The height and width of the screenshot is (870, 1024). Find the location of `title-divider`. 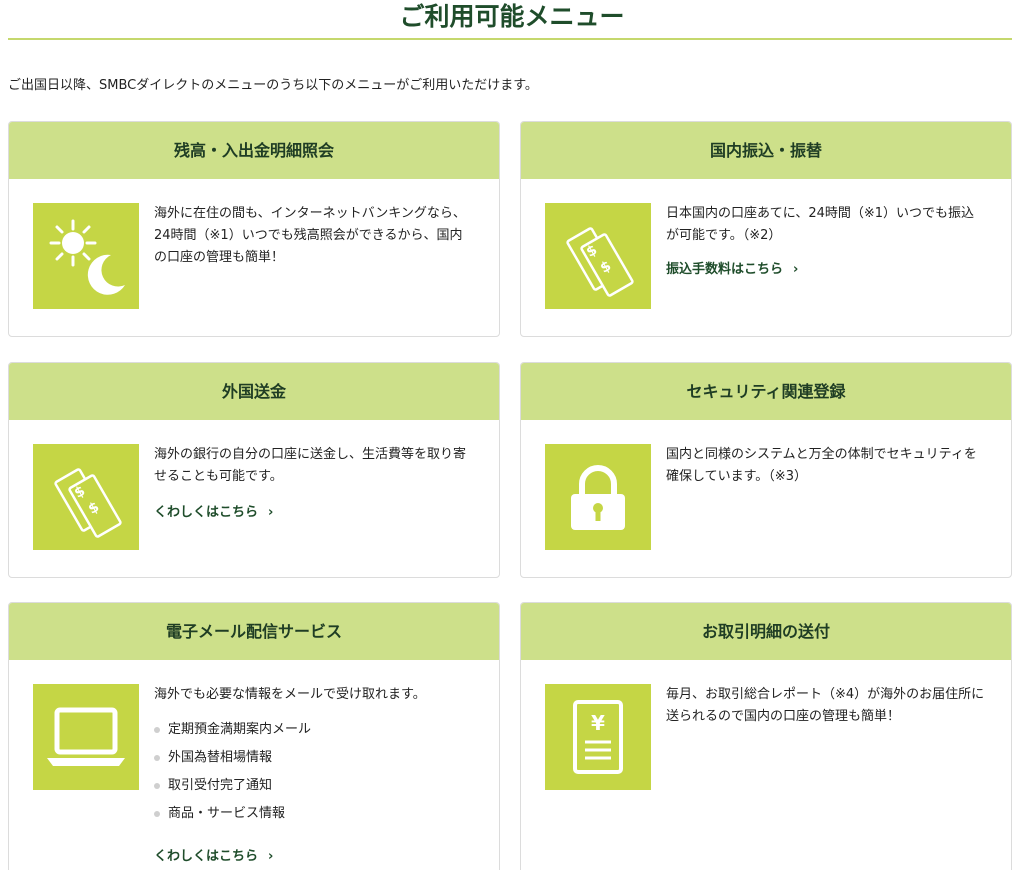

title-divider is located at coordinates (510, 39).